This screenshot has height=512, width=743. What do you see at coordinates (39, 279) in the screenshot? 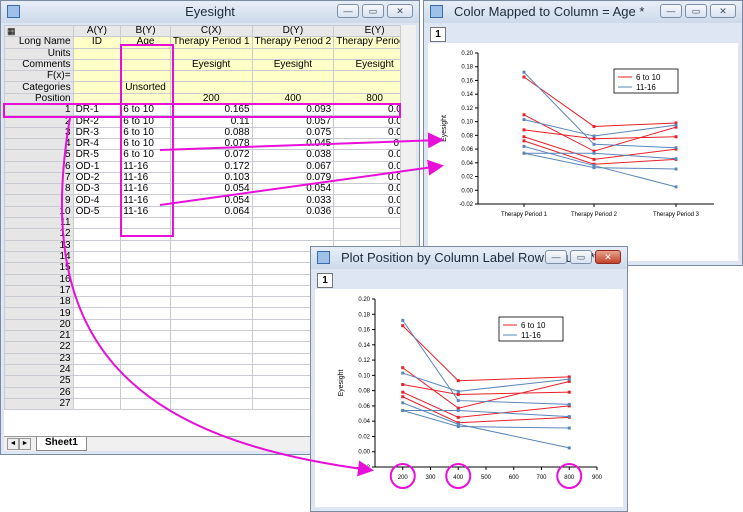
I see `row-header: 16` at bounding box center [39, 279].